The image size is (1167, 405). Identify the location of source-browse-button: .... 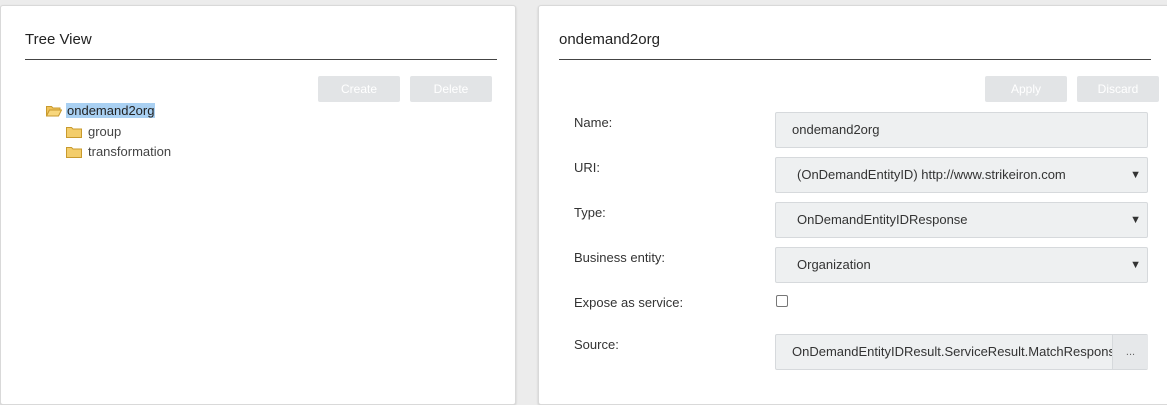
(1130, 352).